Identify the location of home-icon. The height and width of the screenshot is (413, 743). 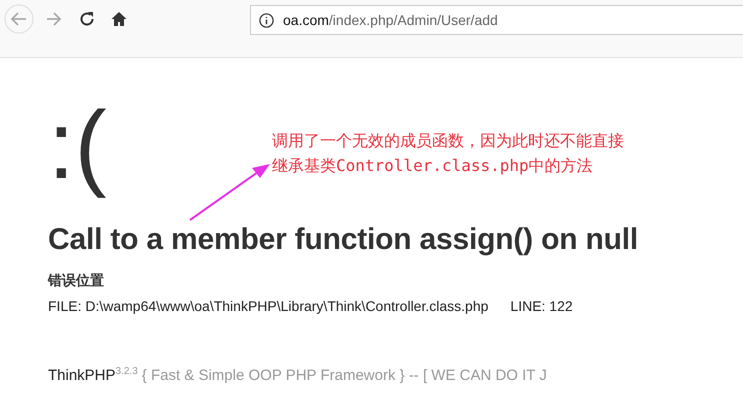
(119, 19).